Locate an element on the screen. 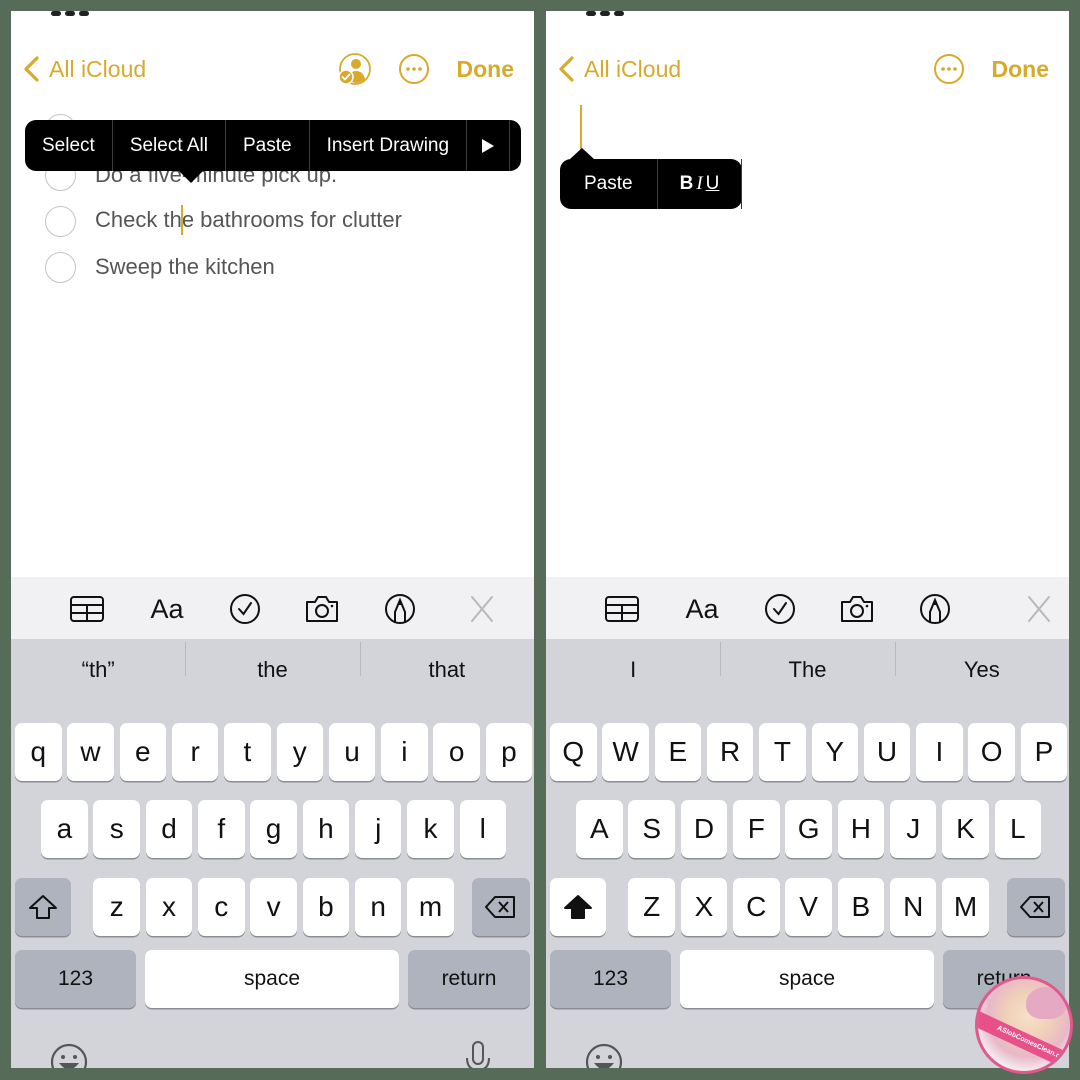 Image resolution: width=1080 pixels, height=1080 pixels. key-t: T is located at coordinates (782, 752).